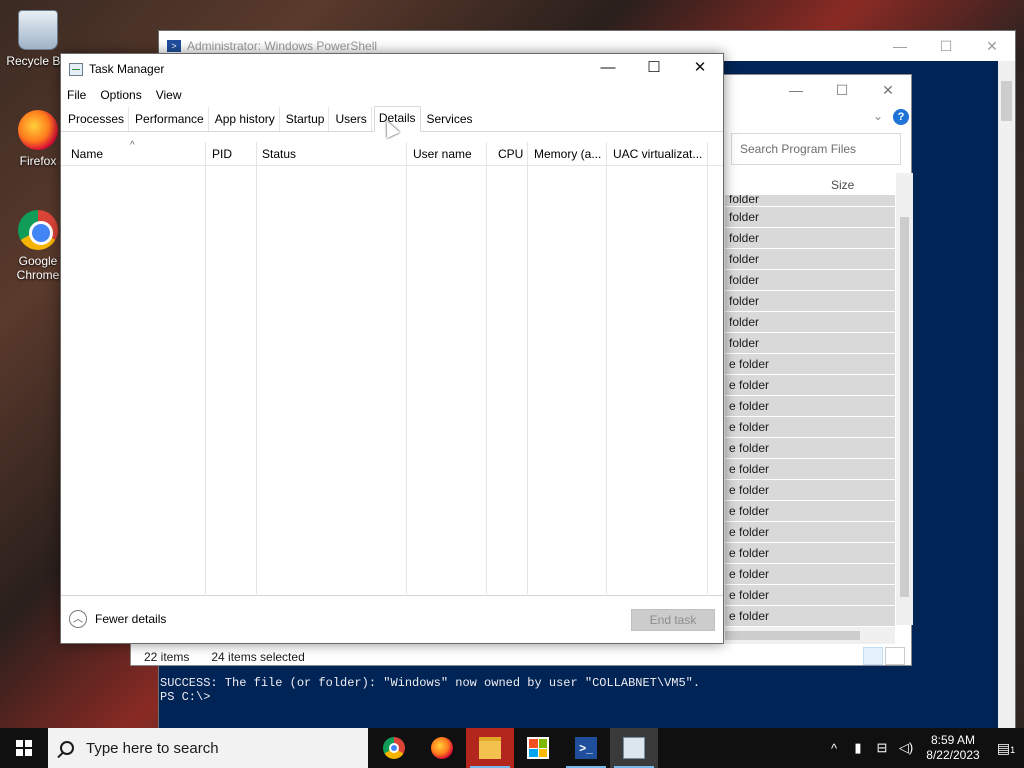 This screenshot has width=1024, height=768. I want to click on recycle-bin-icon, so click(38, 30).